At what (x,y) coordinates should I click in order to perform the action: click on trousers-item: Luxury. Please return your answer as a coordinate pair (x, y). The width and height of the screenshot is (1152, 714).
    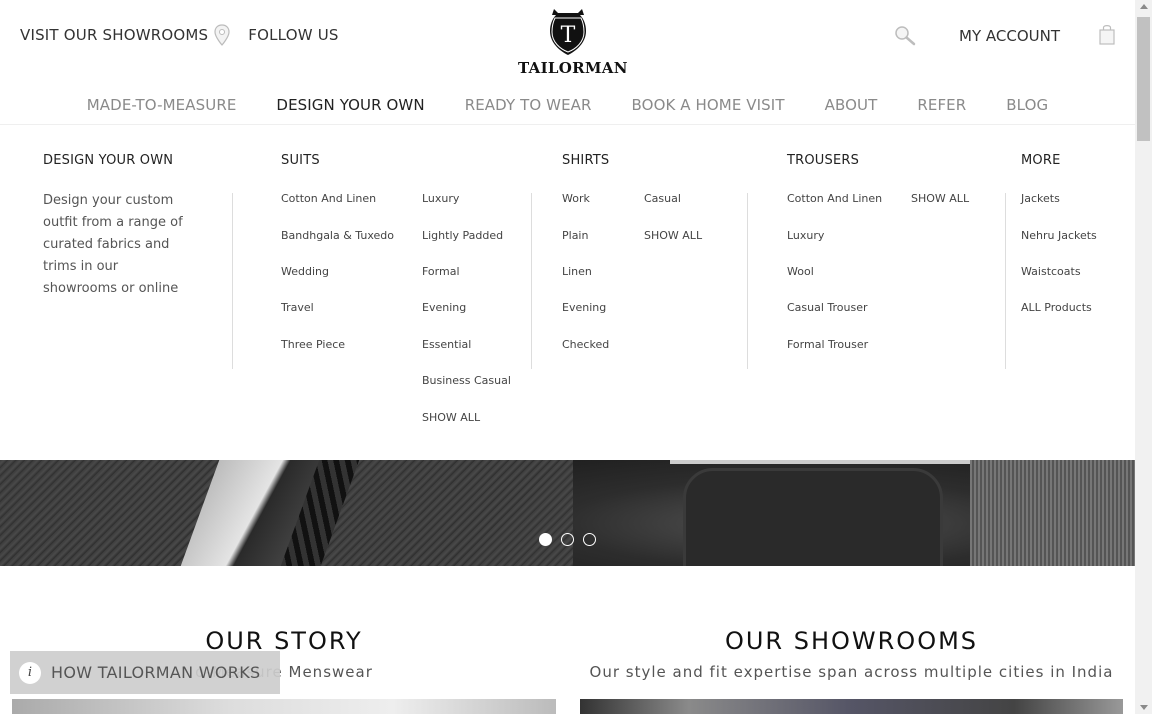
    Looking at the image, I should click on (805, 235).